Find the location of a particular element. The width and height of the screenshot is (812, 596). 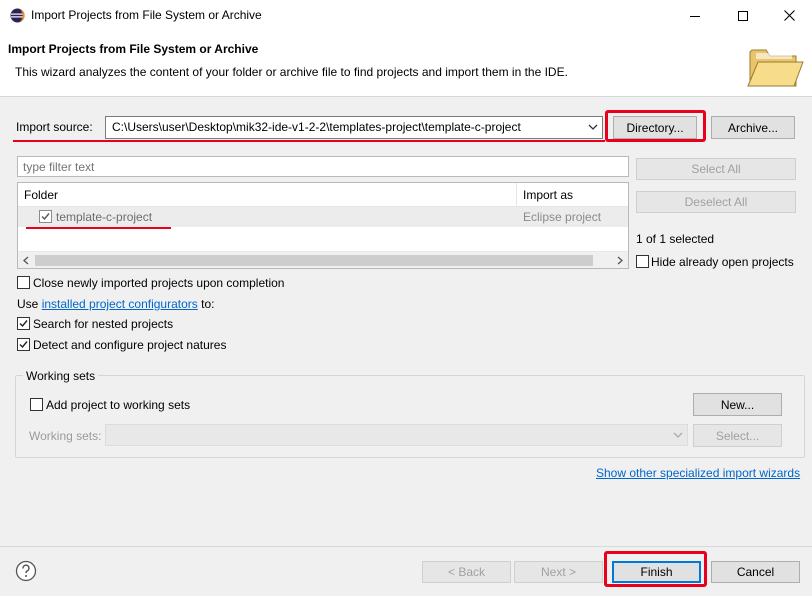

detect-natures-checkbox is located at coordinates (23, 344).